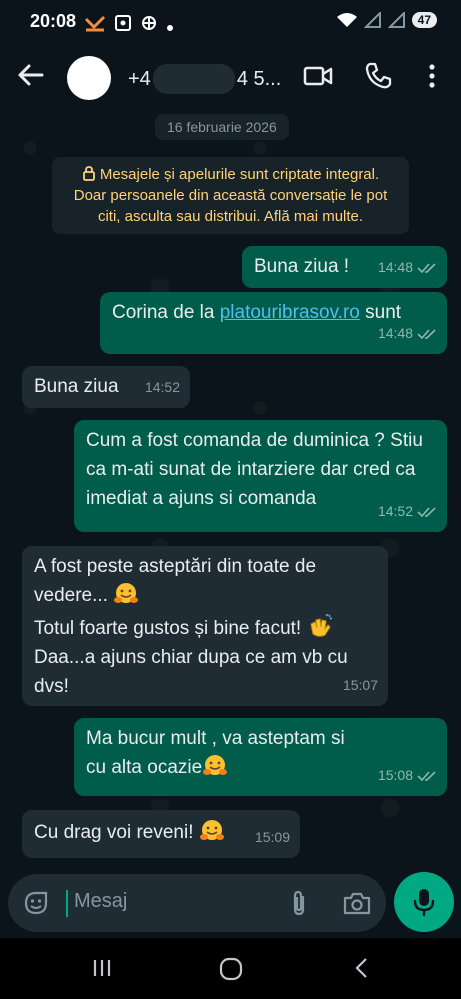 Image resolution: width=461 pixels, height=999 pixels. I want to click on pinwheel-icon, so click(148, 23).